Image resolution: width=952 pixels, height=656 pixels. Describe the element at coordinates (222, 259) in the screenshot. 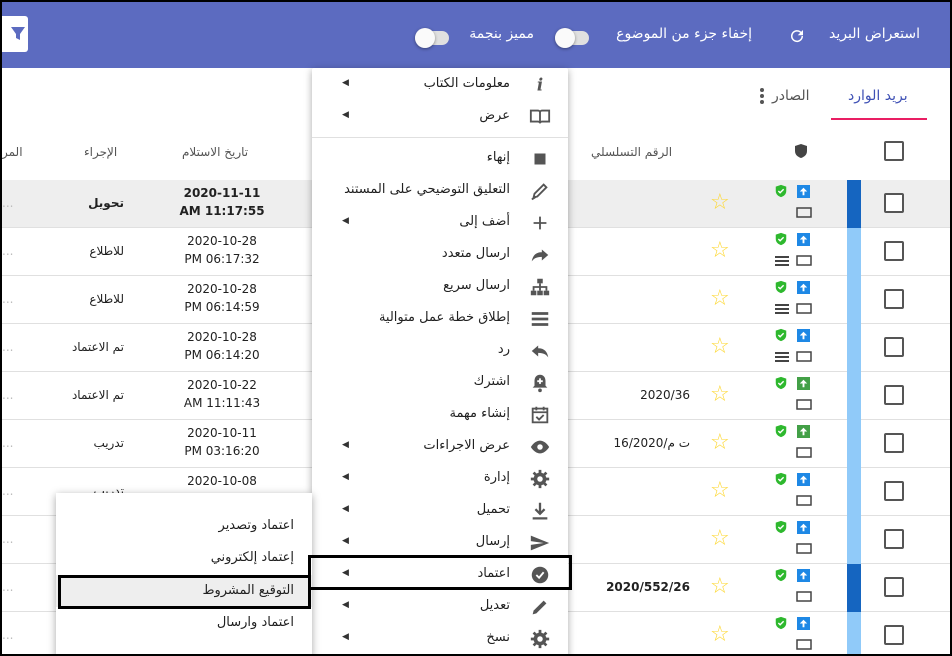

I see `time-line: PM 06:17:32` at that location.